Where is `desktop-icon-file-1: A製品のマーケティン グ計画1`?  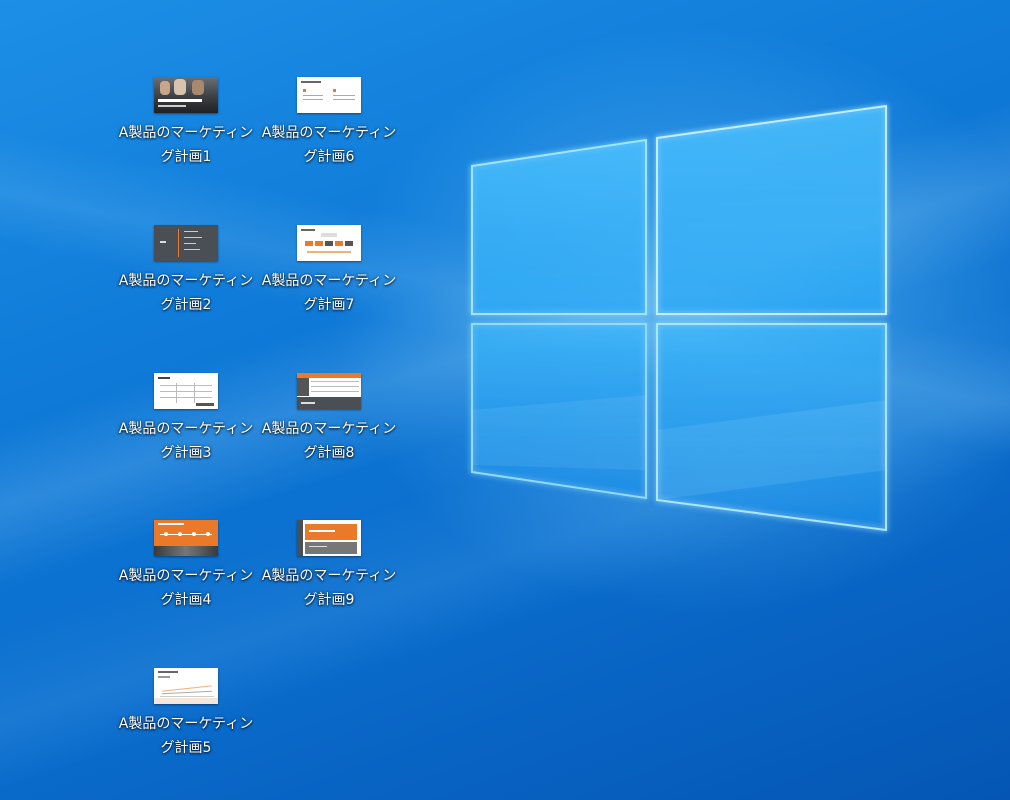 desktop-icon-file-1: A製品のマーケティン グ計画1 is located at coordinates (186, 132).